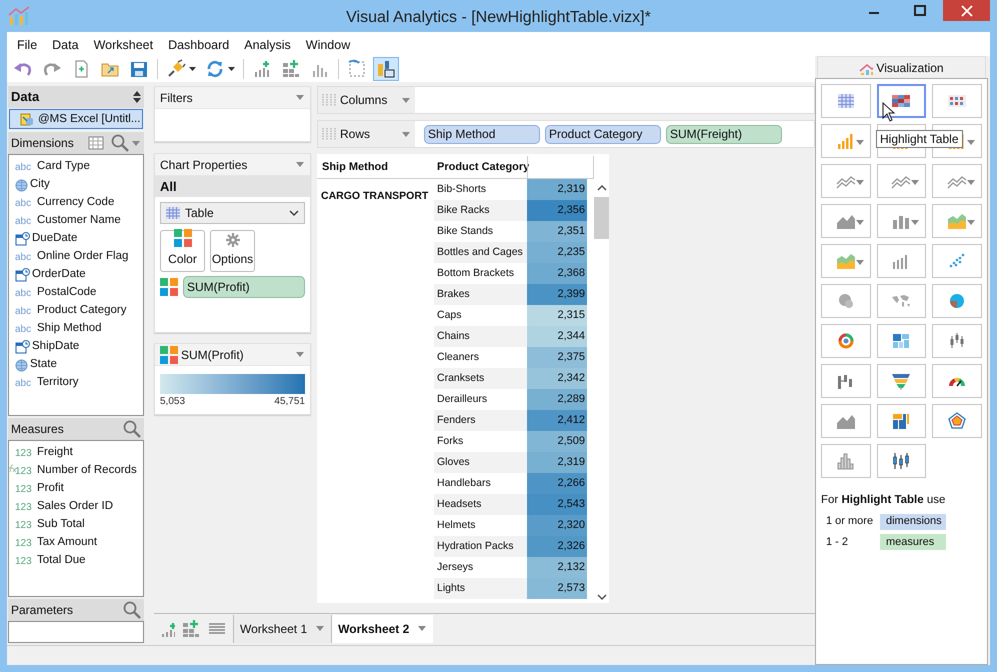 This screenshot has height=672, width=997. I want to click on row-header: CARGO TRANSPORT, so click(374, 196).